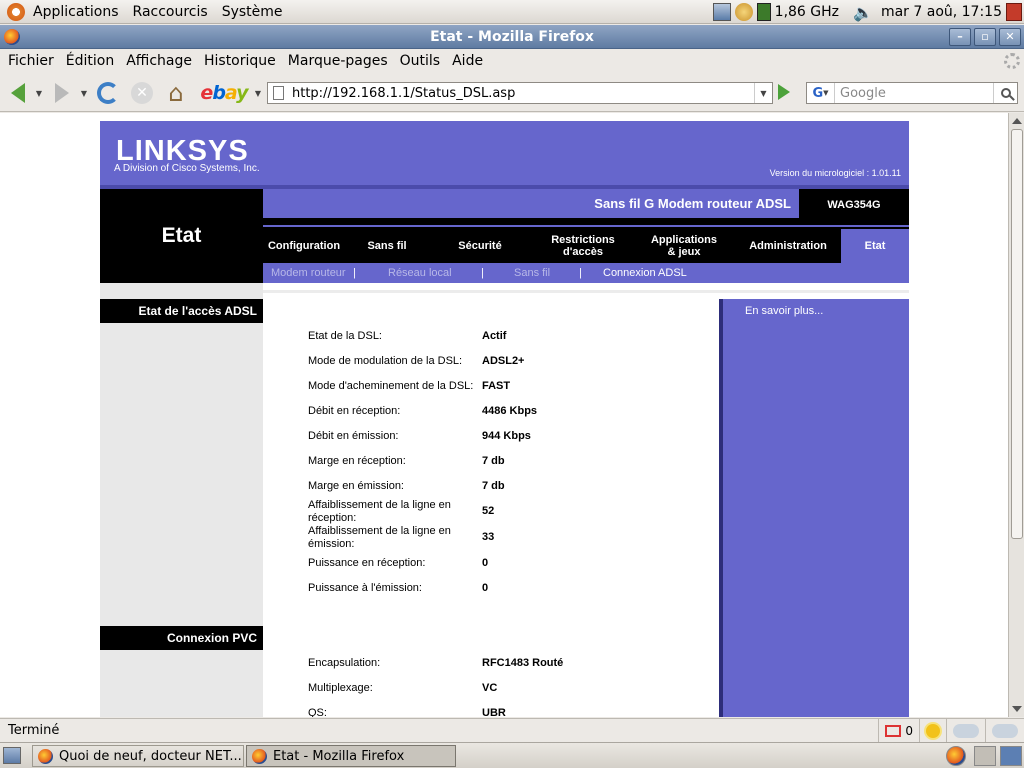  I want to click on subtab-sans-fil: Sans fil, so click(532, 273).